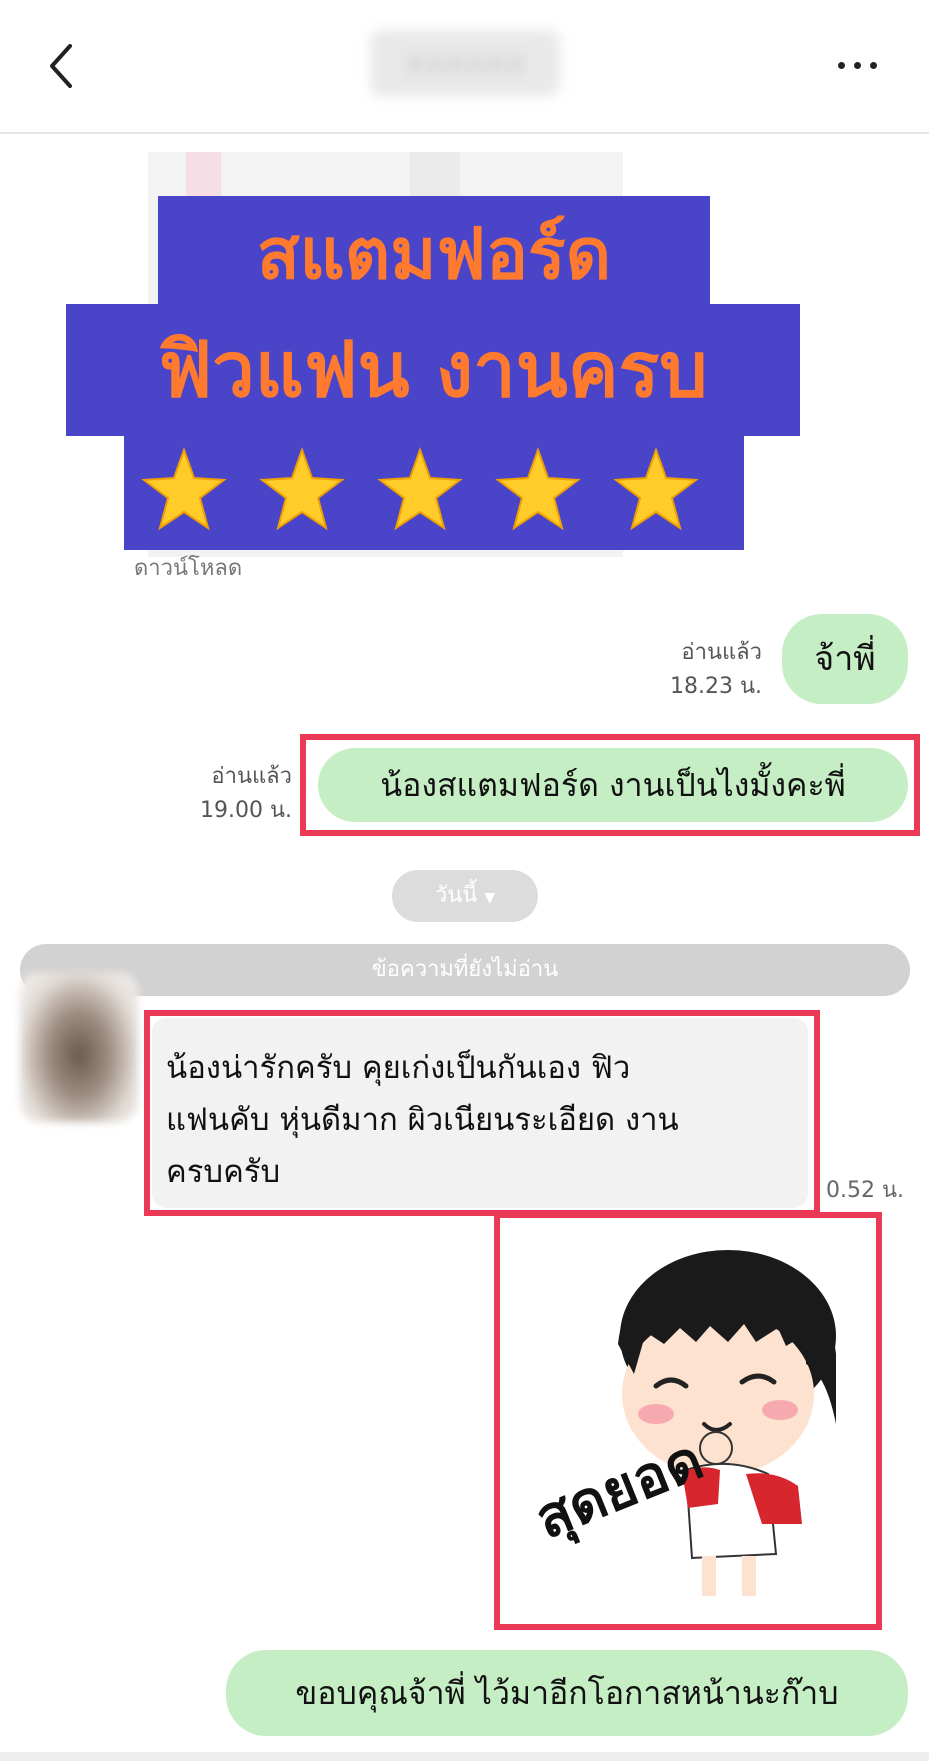 The height and width of the screenshot is (1761, 929). Describe the element at coordinates (61, 66) in the screenshot. I see `back-arrow-icon` at that location.